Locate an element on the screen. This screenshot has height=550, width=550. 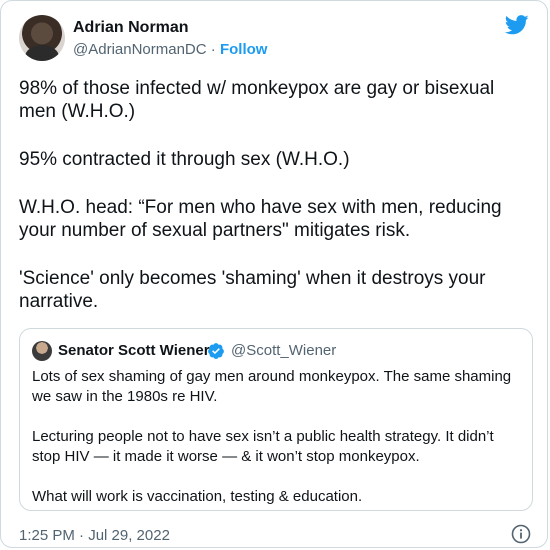
author-name: Adrian Norman is located at coordinates (131, 28).